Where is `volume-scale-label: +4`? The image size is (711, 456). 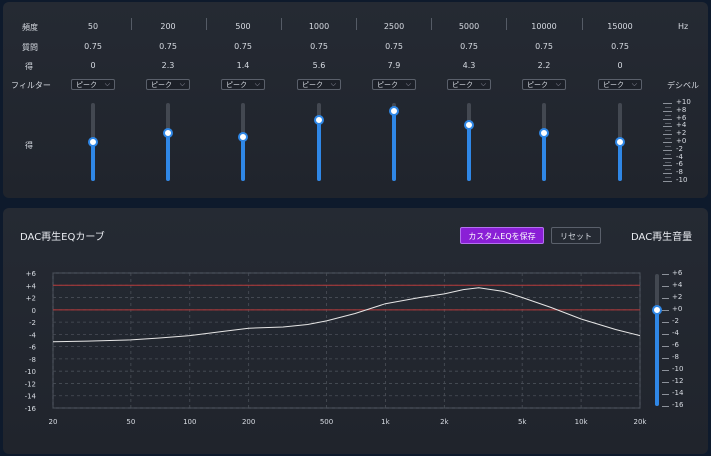 volume-scale-label: +4 is located at coordinates (677, 285).